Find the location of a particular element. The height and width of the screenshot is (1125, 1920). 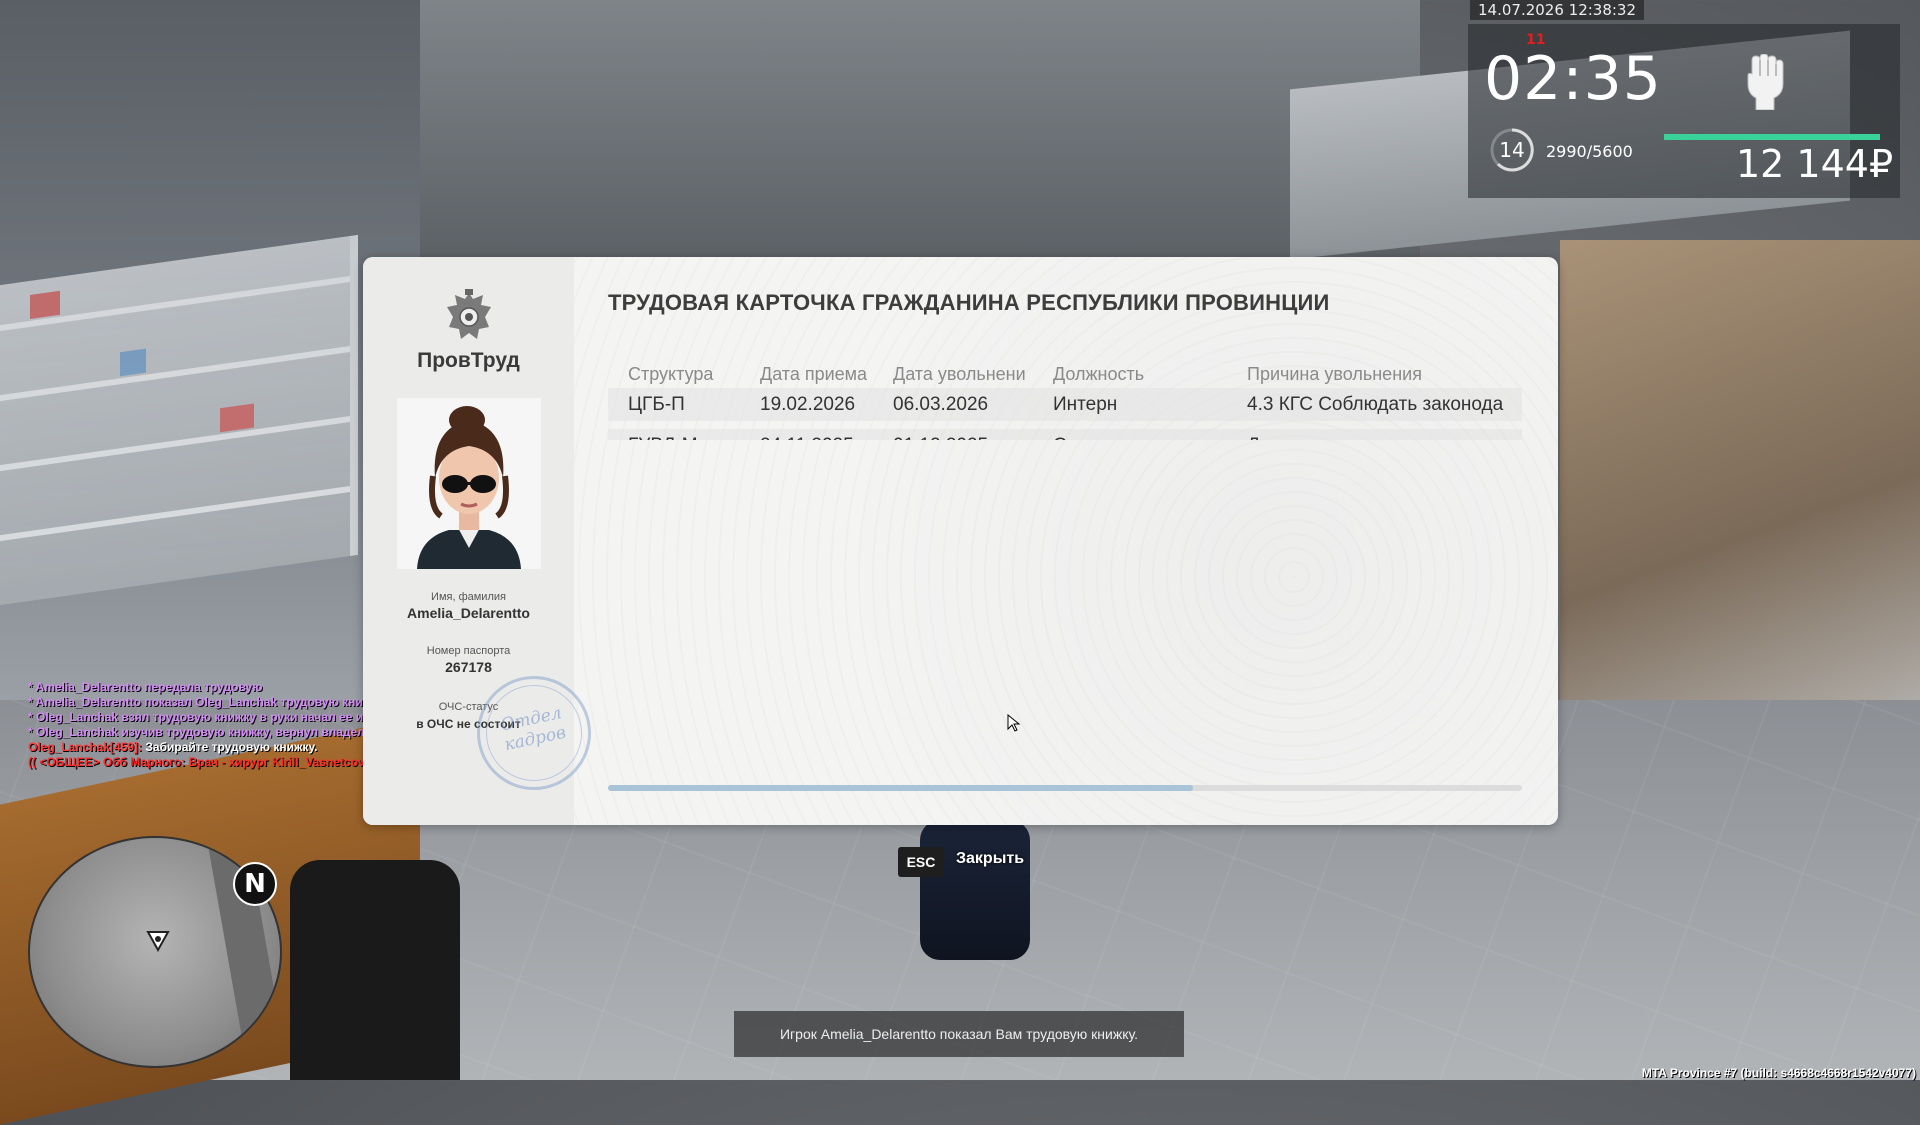

experience-counter: 2990/5600 is located at coordinates (1589, 151).